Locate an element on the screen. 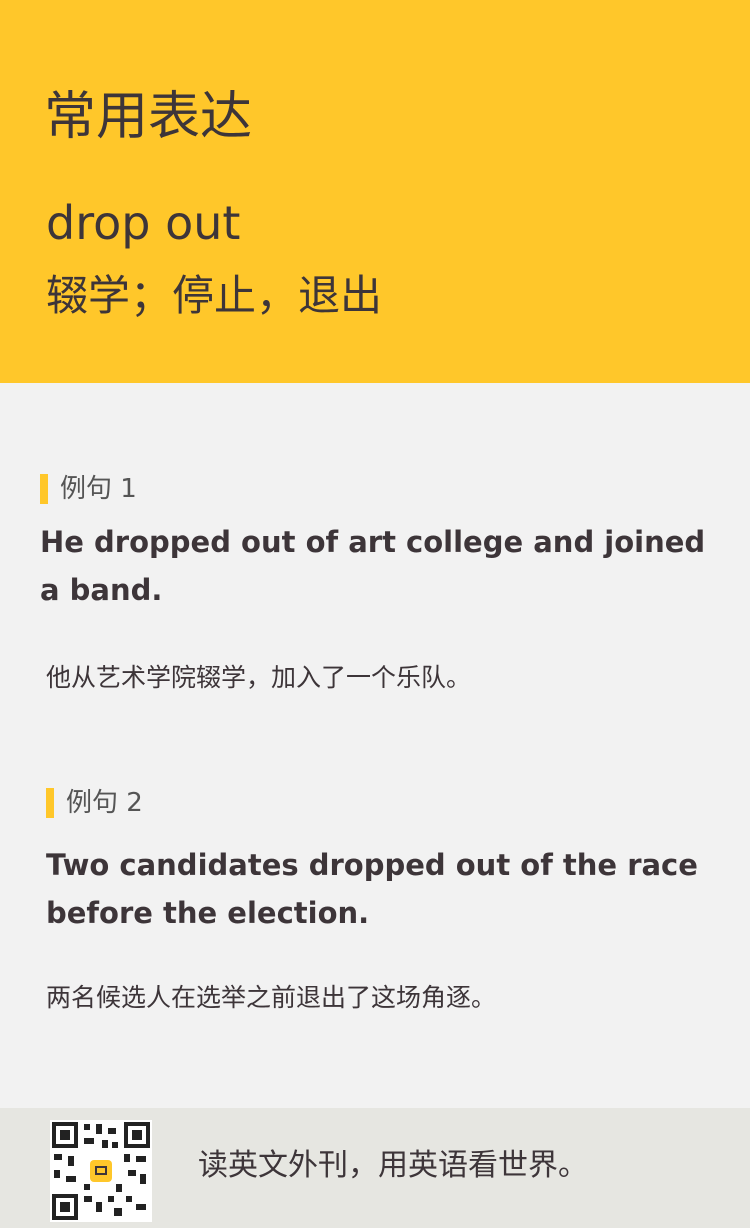  example-chinese-1: 他从艺术学院辍学，加入了一个乐队。 is located at coordinates (259, 677).